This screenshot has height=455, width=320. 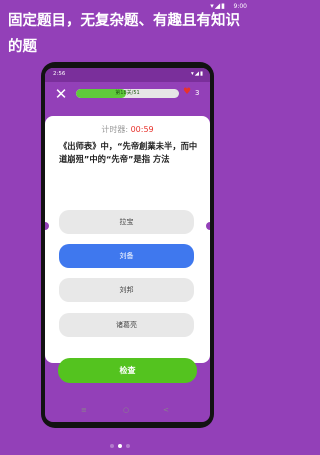 What do you see at coordinates (127, 370) in the screenshot?
I see `check-button: 检查` at bounding box center [127, 370].